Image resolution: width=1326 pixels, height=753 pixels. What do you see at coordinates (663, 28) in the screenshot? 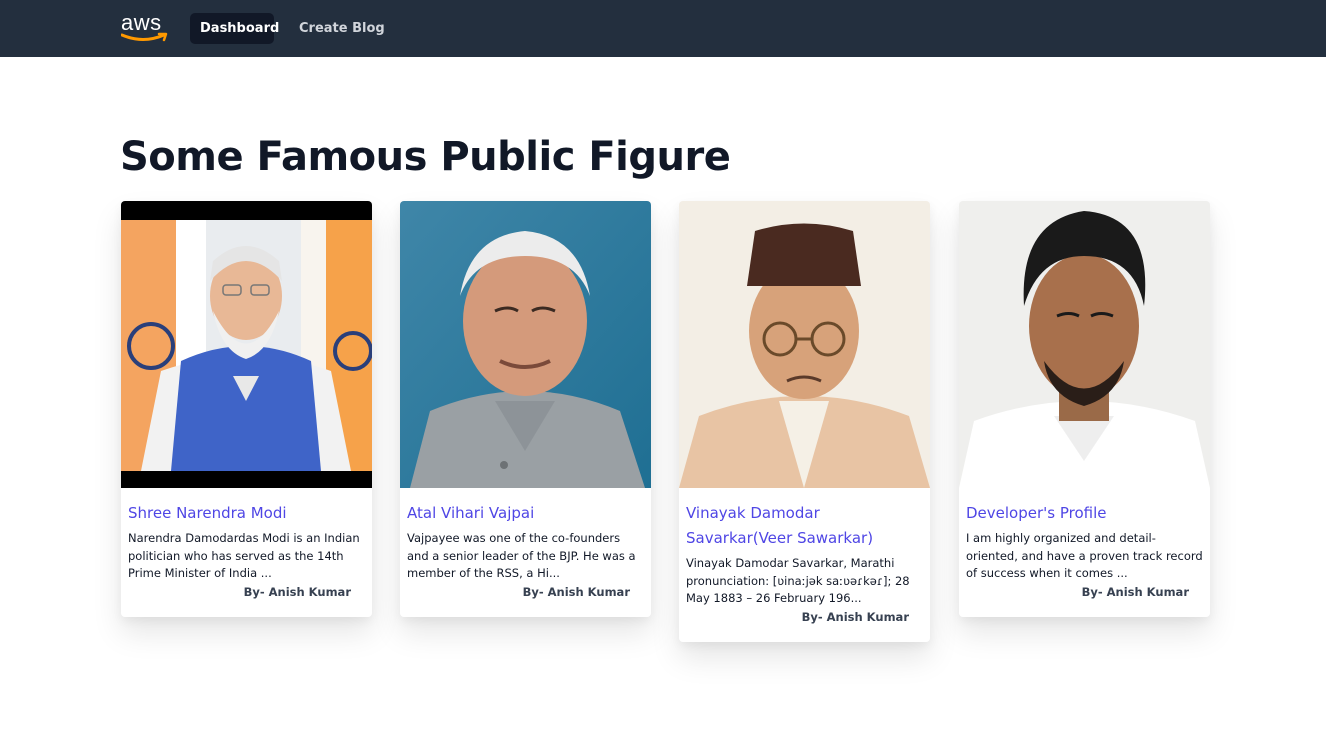
I see `top-navbar: aws Dashboard Create Blog` at bounding box center [663, 28].